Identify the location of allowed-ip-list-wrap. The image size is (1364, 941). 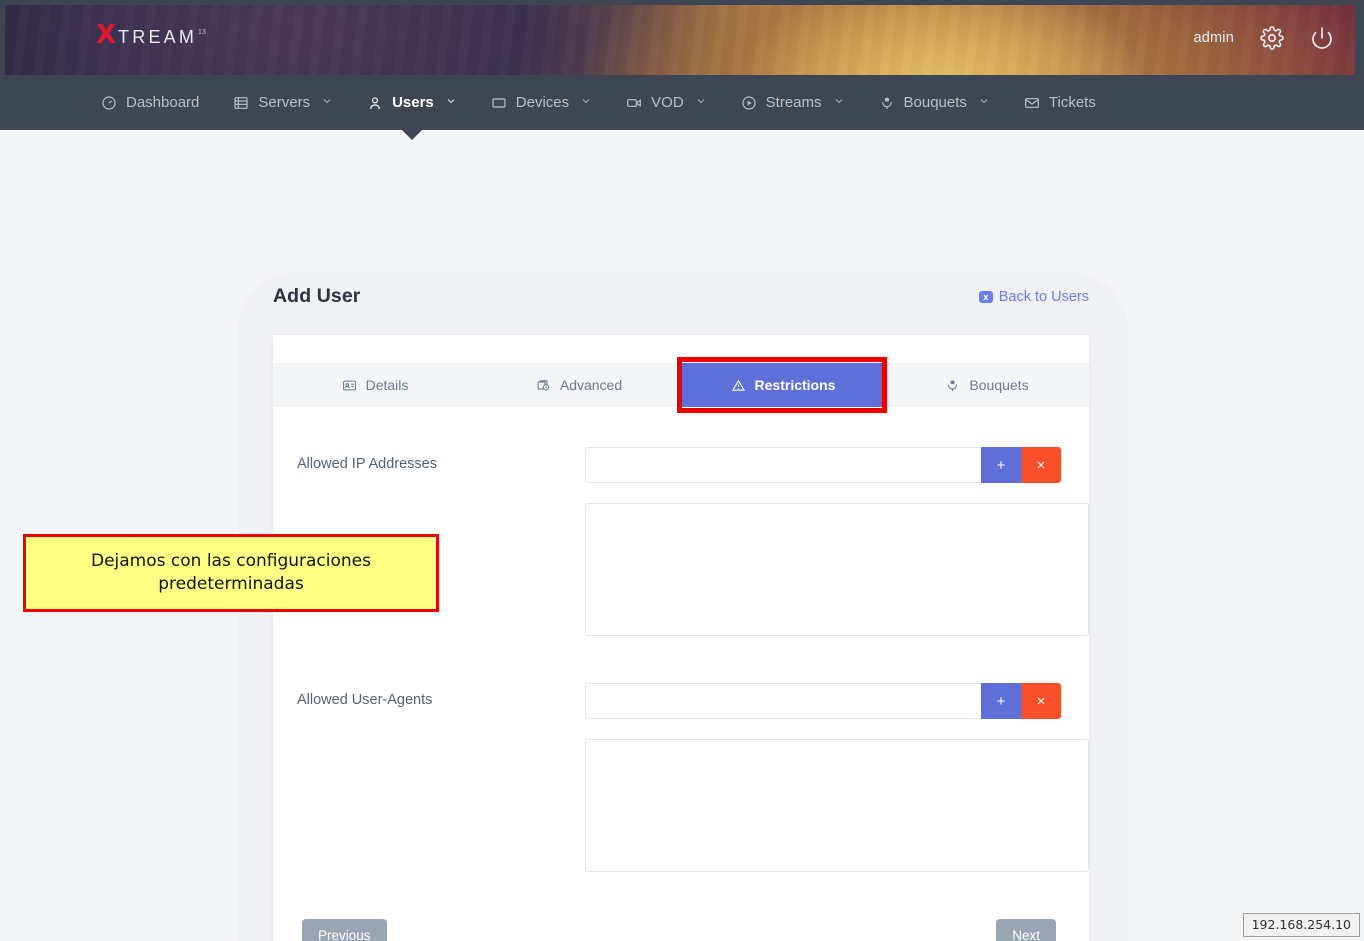
(837, 572).